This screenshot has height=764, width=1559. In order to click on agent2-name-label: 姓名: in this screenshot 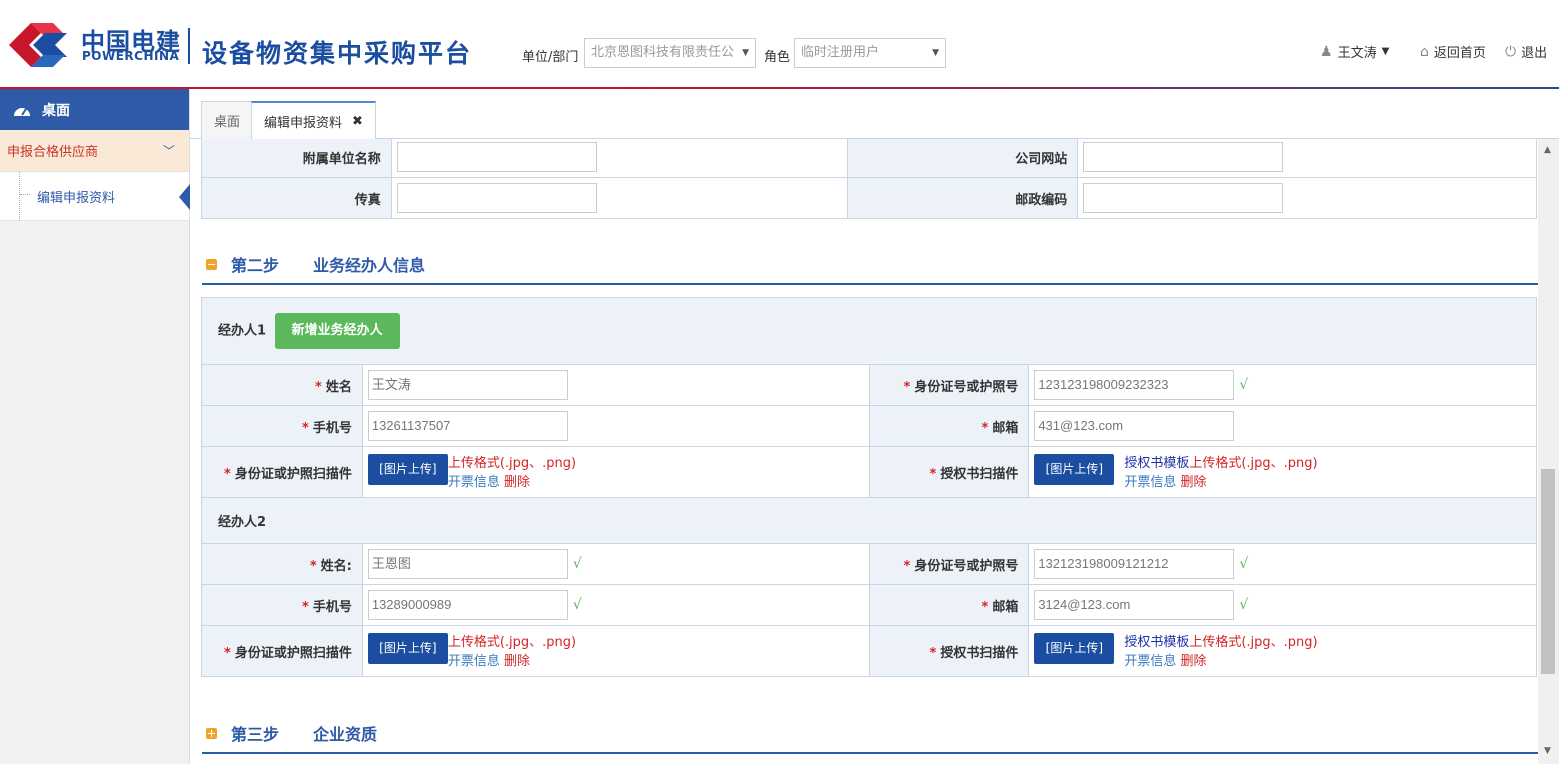, I will do `click(336, 566)`.